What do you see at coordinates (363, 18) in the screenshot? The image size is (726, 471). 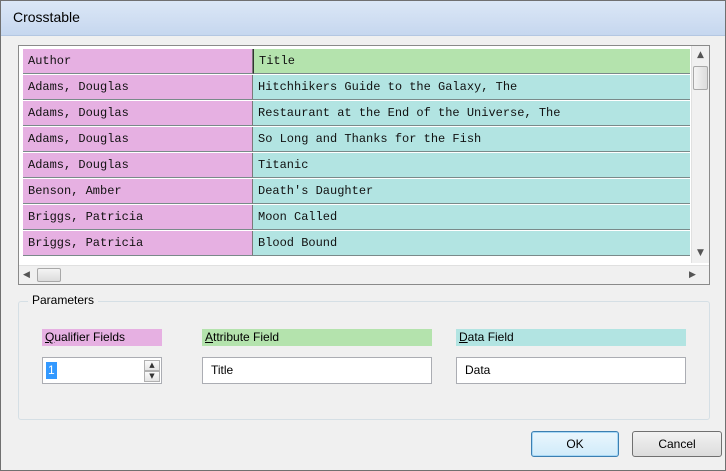 I see `title-bar: Crosstable` at bounding box center [363, 18].